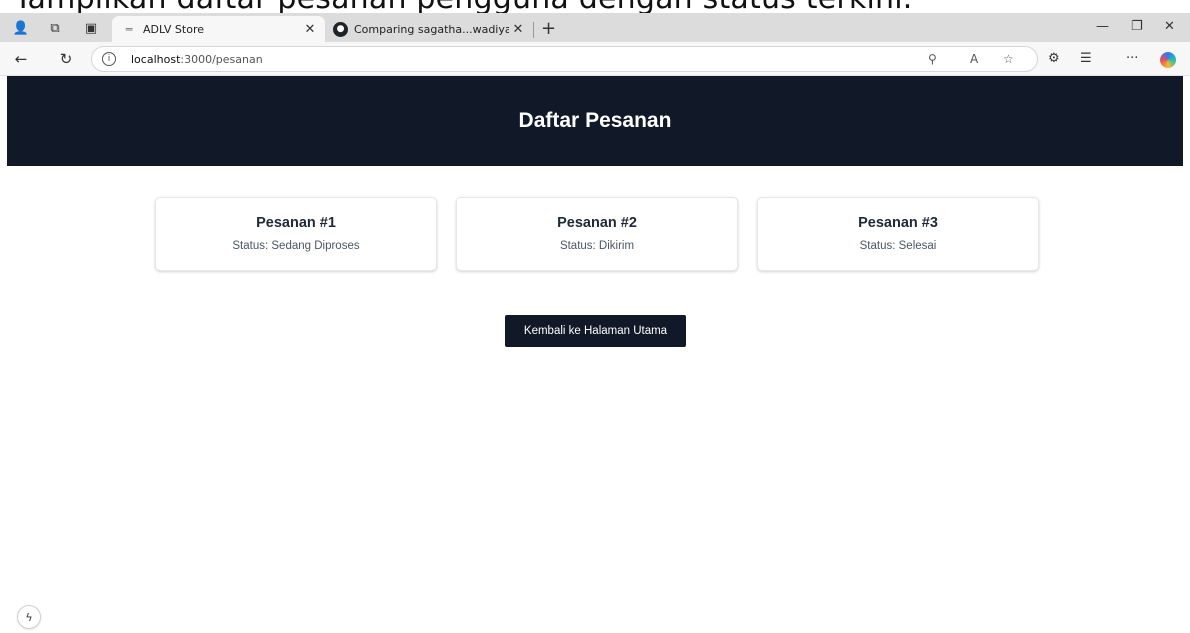  What do you see at coordinates (1102, 26) in the screenshot?
I see `minimize-icon: —` at bounding box center [1102, 26].